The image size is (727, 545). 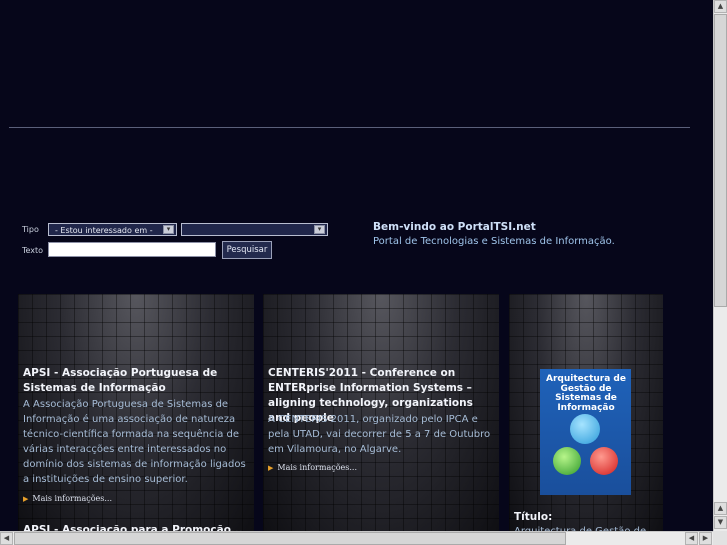 What do you see at coordinates (585, 429) in the screenshot?
I see `blue-sphere-graphic` at bounding box center [585, 429].